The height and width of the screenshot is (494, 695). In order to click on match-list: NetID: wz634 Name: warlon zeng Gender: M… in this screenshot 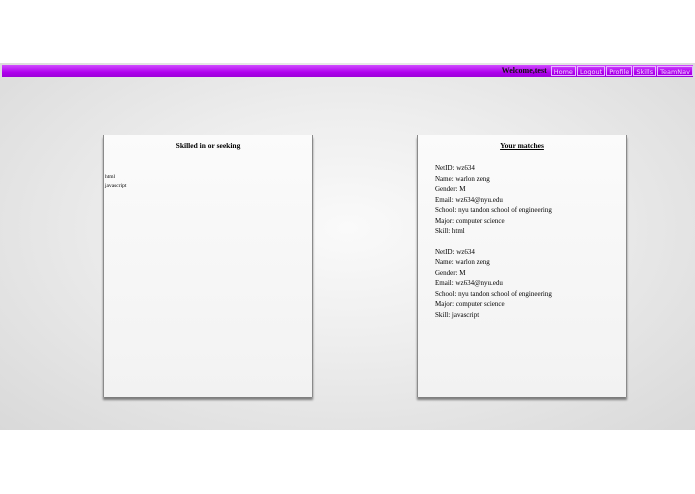, I will do `click(522, 241)`.